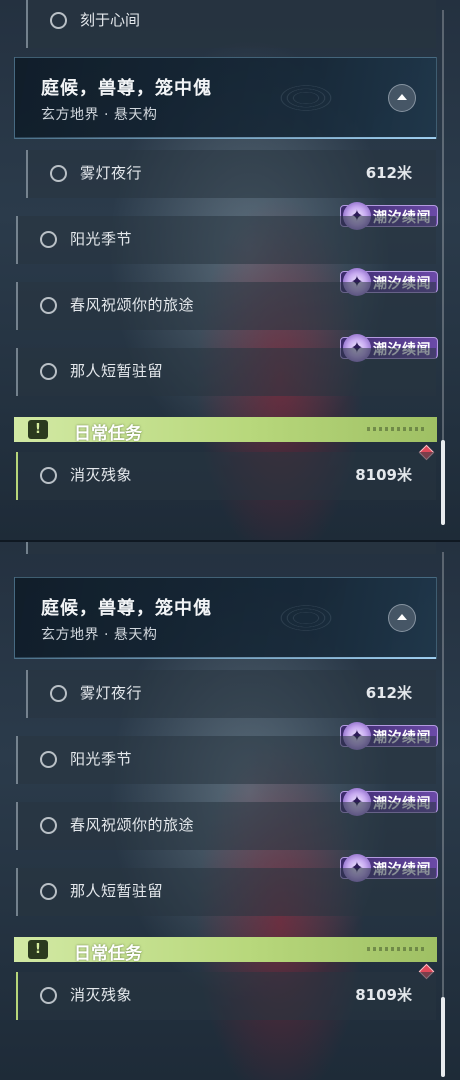  What do you see at coordinates (231, 24) in the screenshot?
I see `quest-row-partial: 刻于心间` at bounding box center [231, 24].